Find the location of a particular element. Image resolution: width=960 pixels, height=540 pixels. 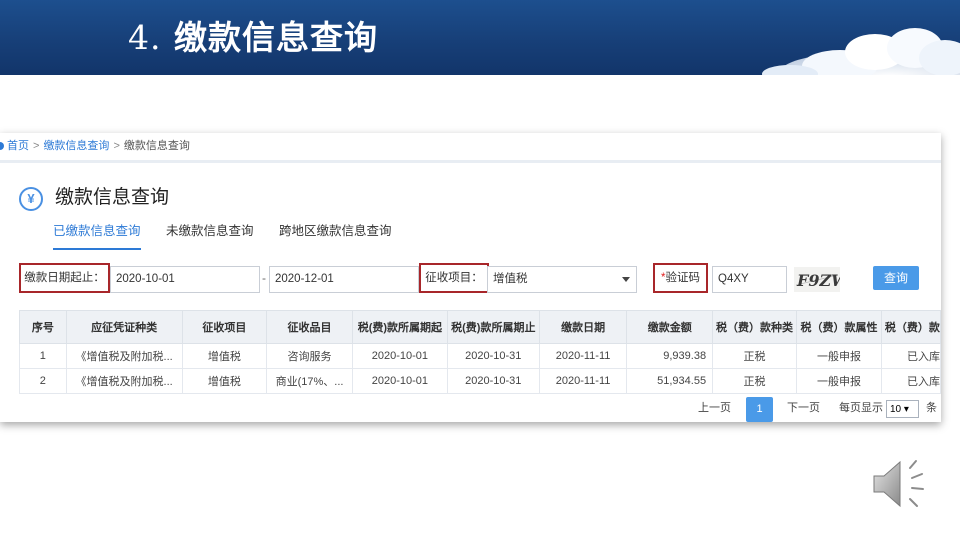

captcha-image-text: F9ZW is located at coordinates (818, 280).